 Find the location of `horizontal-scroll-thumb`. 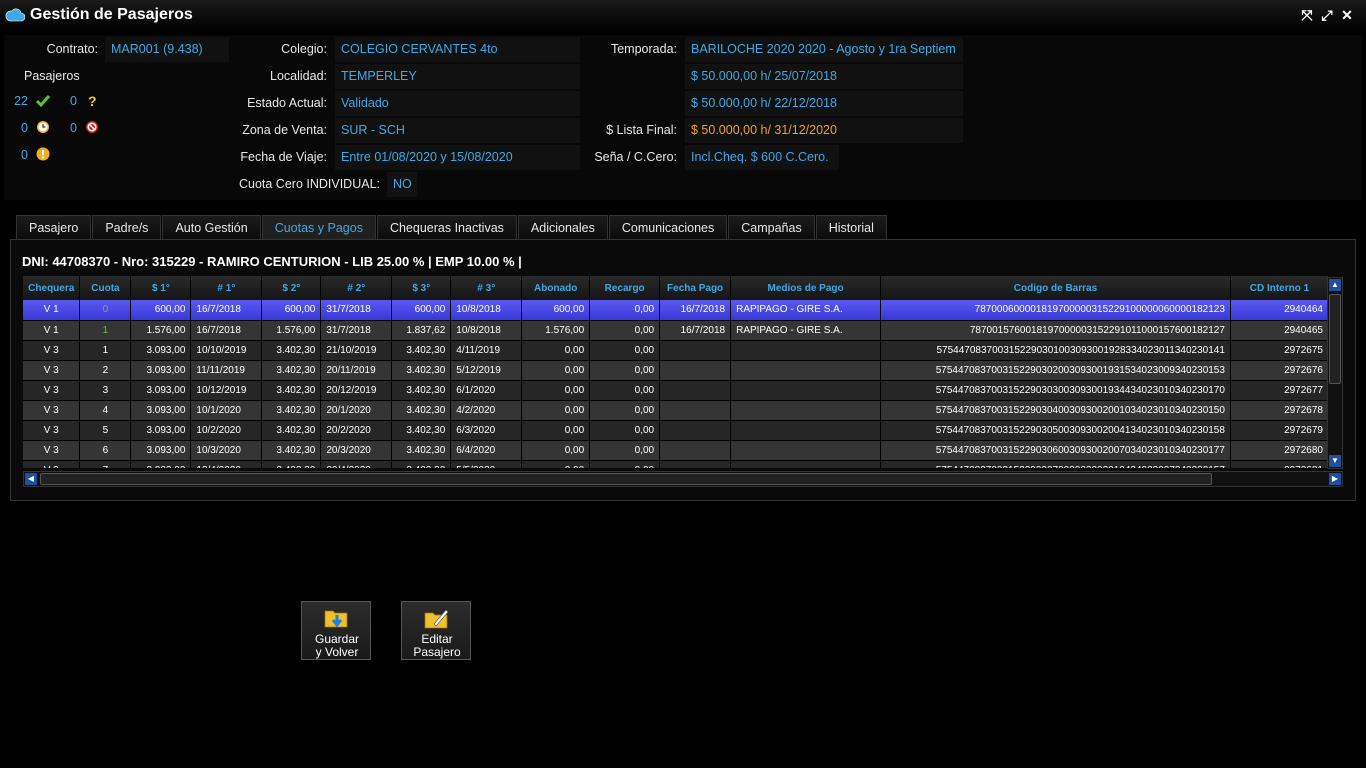

horizontal-scroll-thumb is located at coordinates (626, 479).